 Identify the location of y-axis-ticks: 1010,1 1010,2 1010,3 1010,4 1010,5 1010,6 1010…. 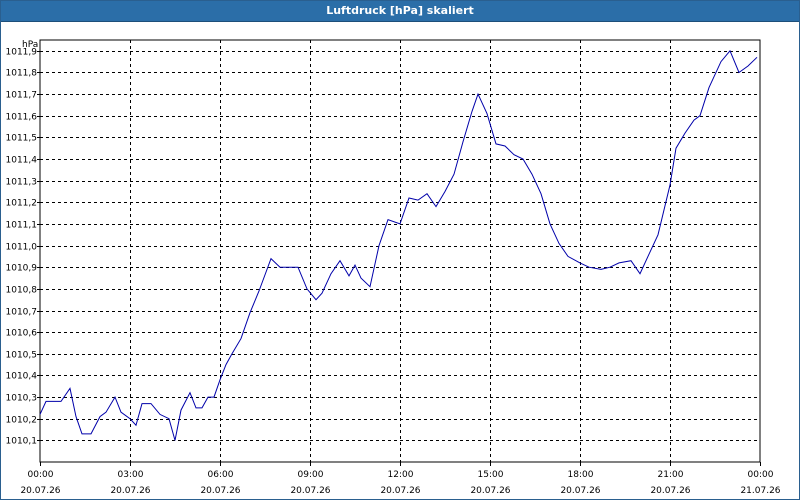
(23, 247).